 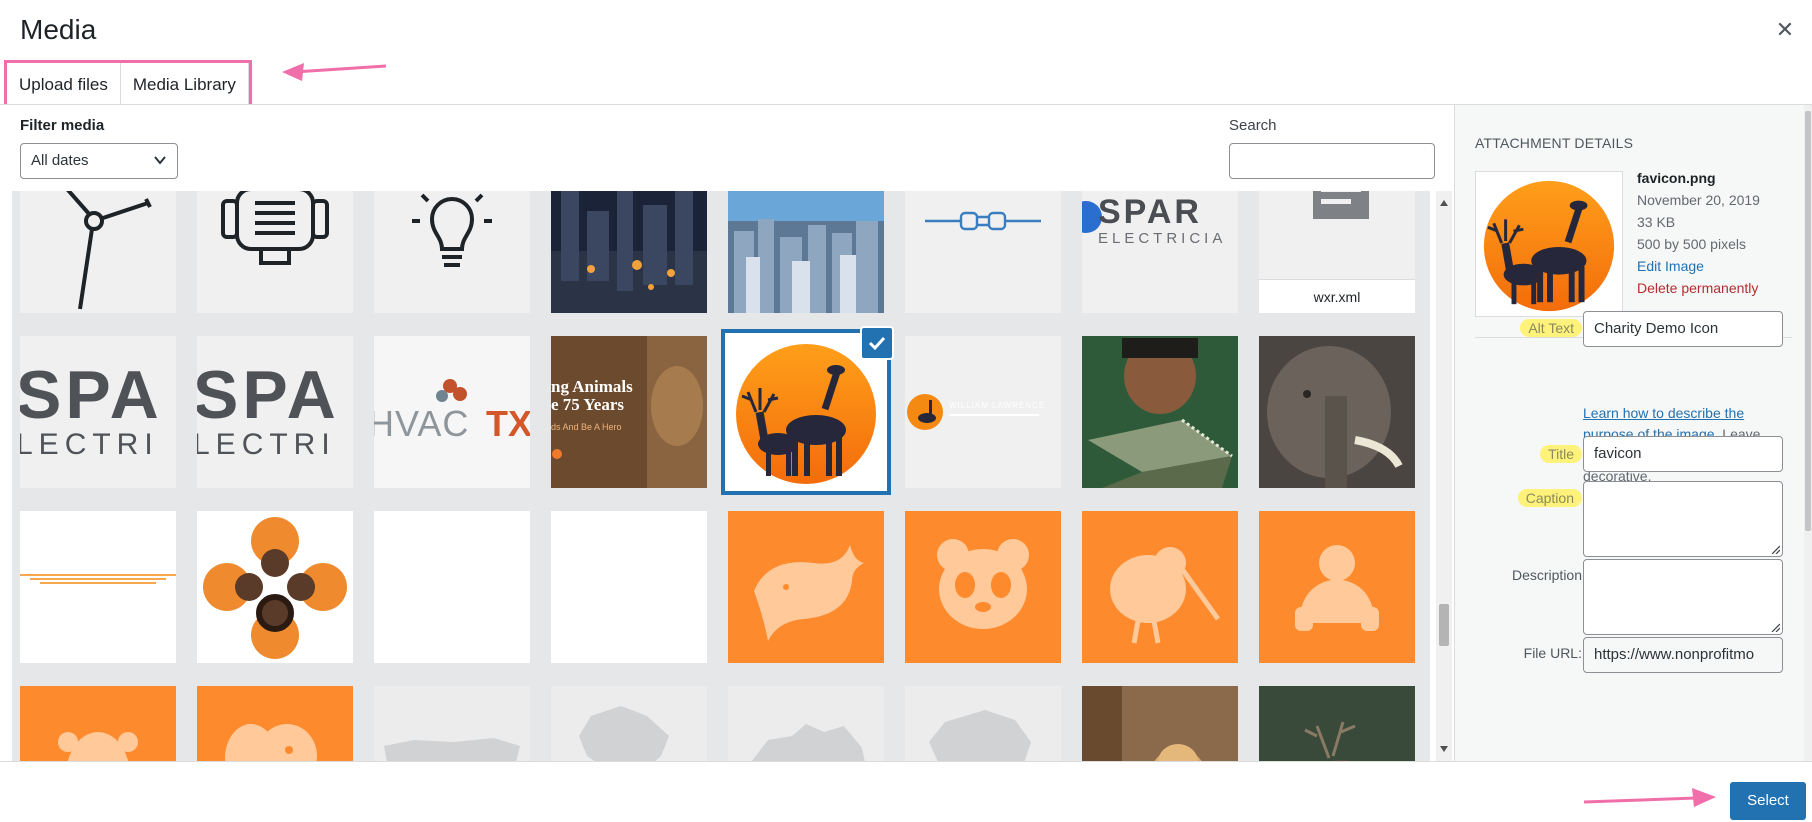 What do you see at coordinates (63, 85) in the screenshot?
I see `tab-upload-files: Upload files` at bounding box center [63, 85].